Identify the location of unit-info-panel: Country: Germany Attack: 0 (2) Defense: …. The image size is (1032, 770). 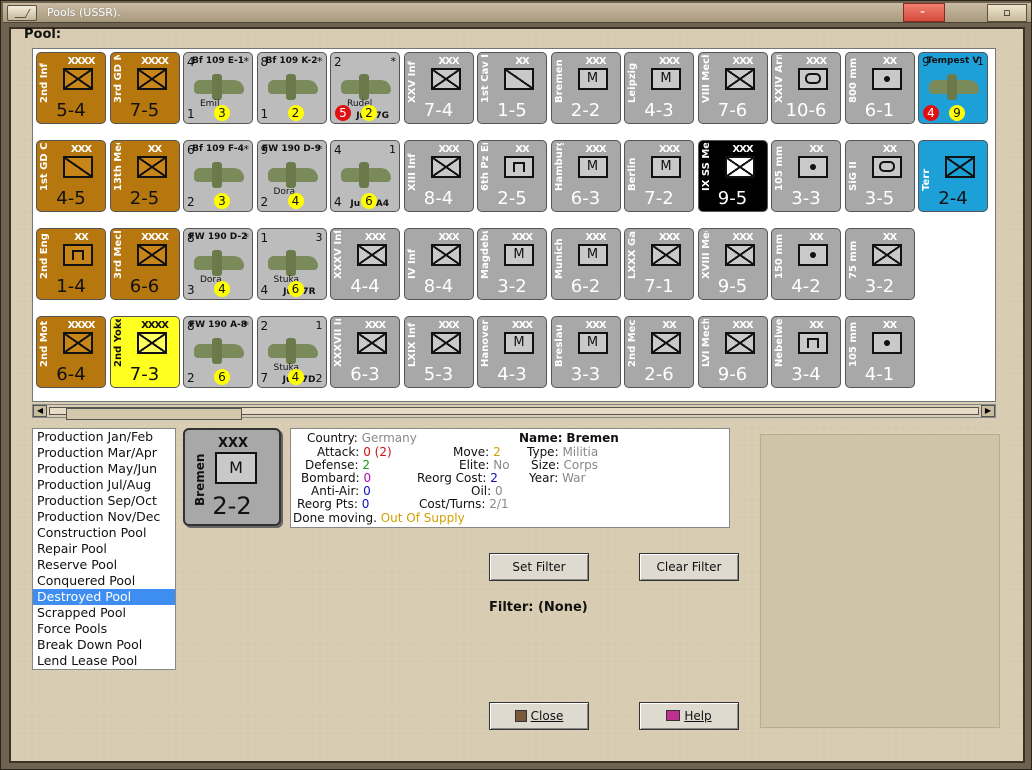
(510, 478).